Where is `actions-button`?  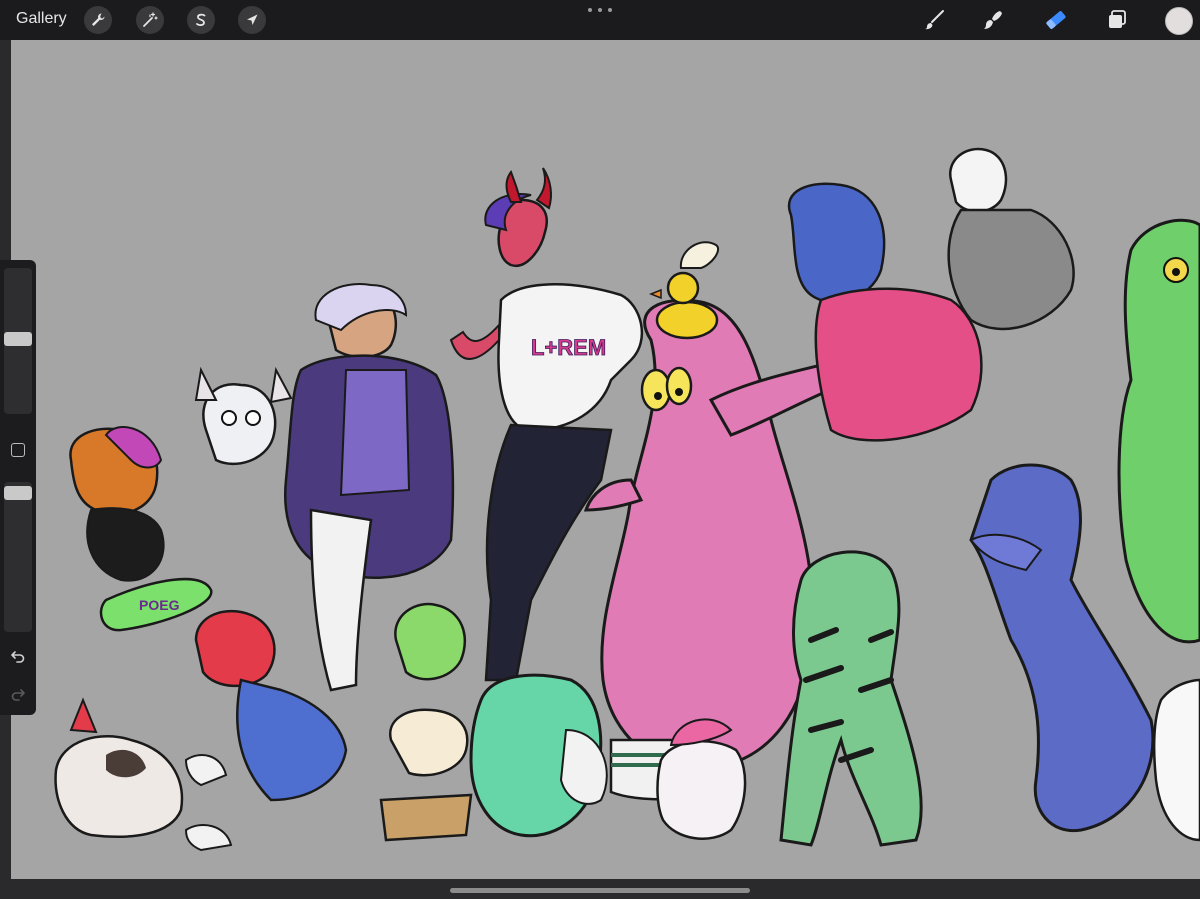 actions-button is located at coordinates (98, 20).